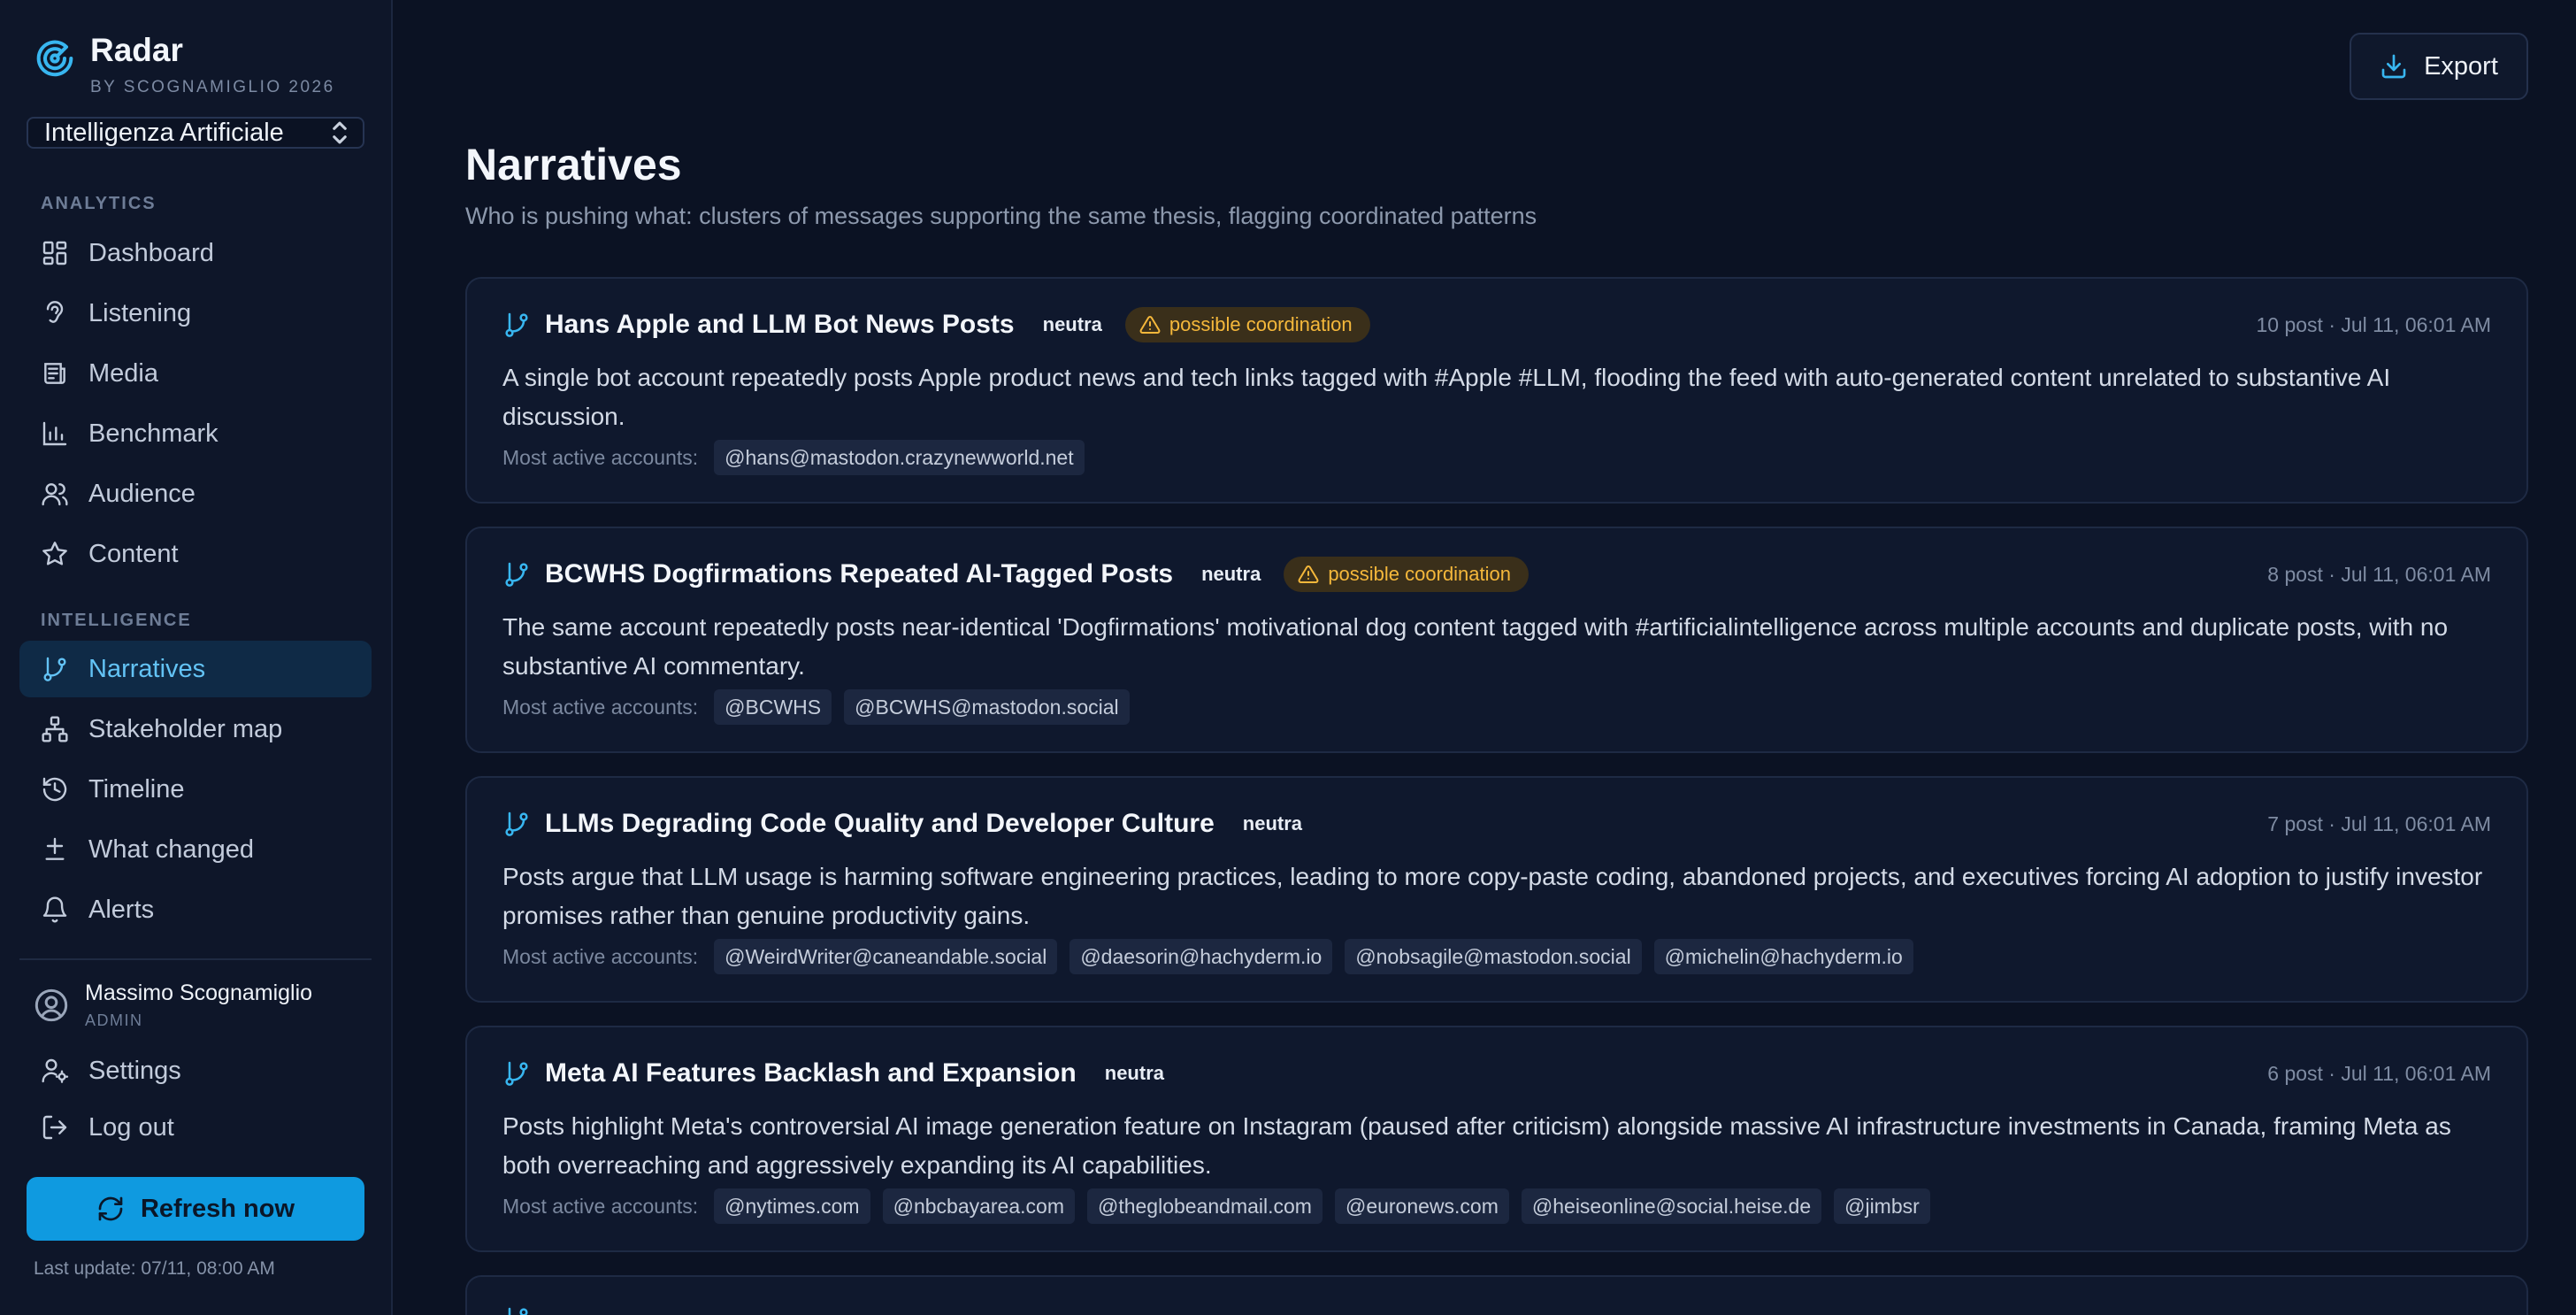 The width and height of the screenshot is (2576, 1315). Describe the element at coordinates (154, 1268) in the screenshot. I see `last-update: Last update: 07/11, 08:00 AM` at that location.